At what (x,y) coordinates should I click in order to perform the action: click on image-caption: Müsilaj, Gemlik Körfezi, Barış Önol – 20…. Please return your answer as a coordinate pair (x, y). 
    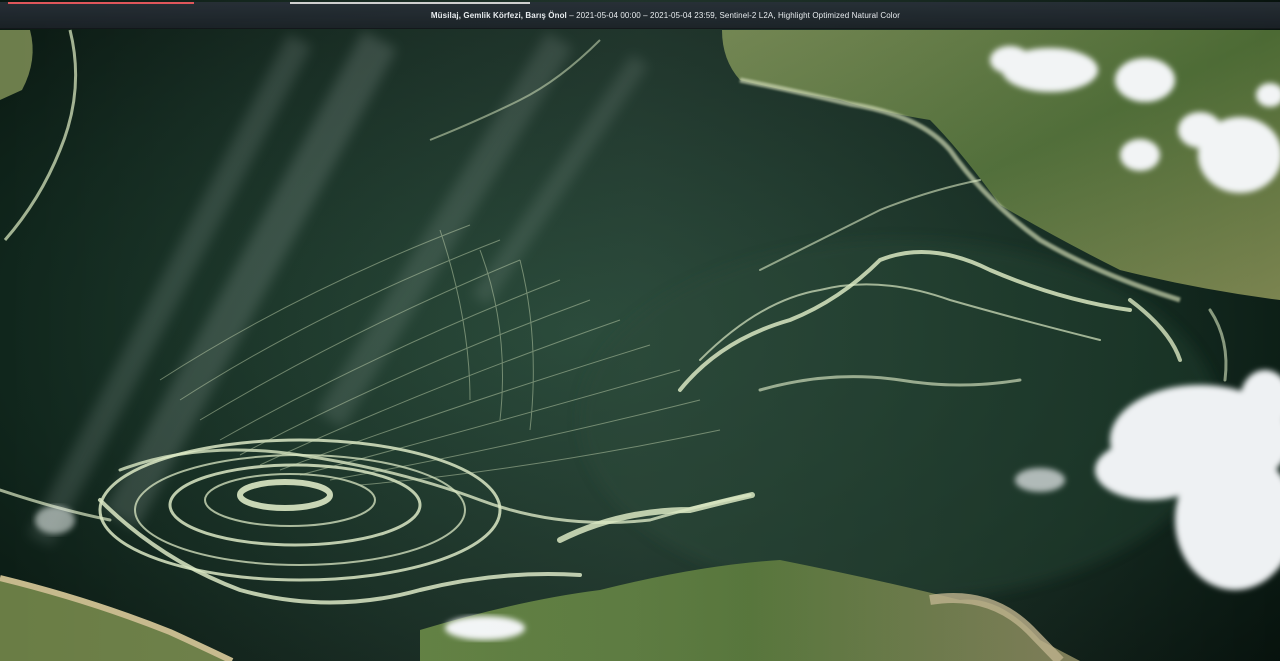
    Looking at the image, I should click on (665, 15).